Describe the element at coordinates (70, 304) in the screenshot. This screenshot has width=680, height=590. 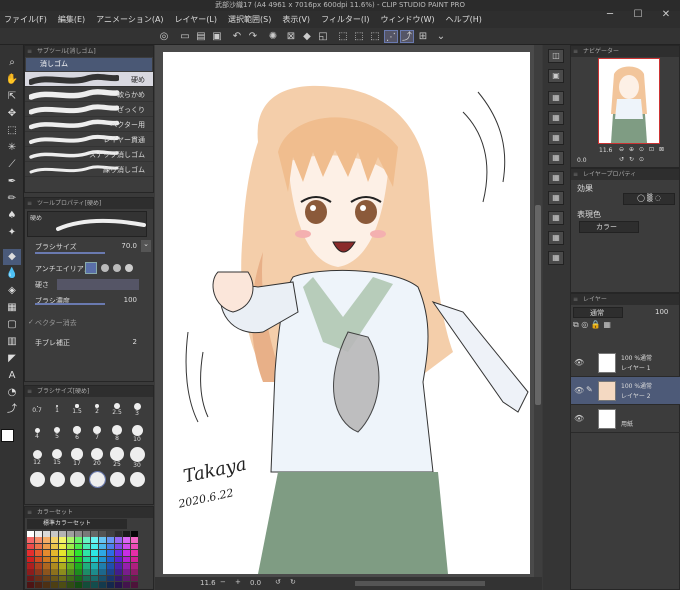
I see `density-slider` at that location.